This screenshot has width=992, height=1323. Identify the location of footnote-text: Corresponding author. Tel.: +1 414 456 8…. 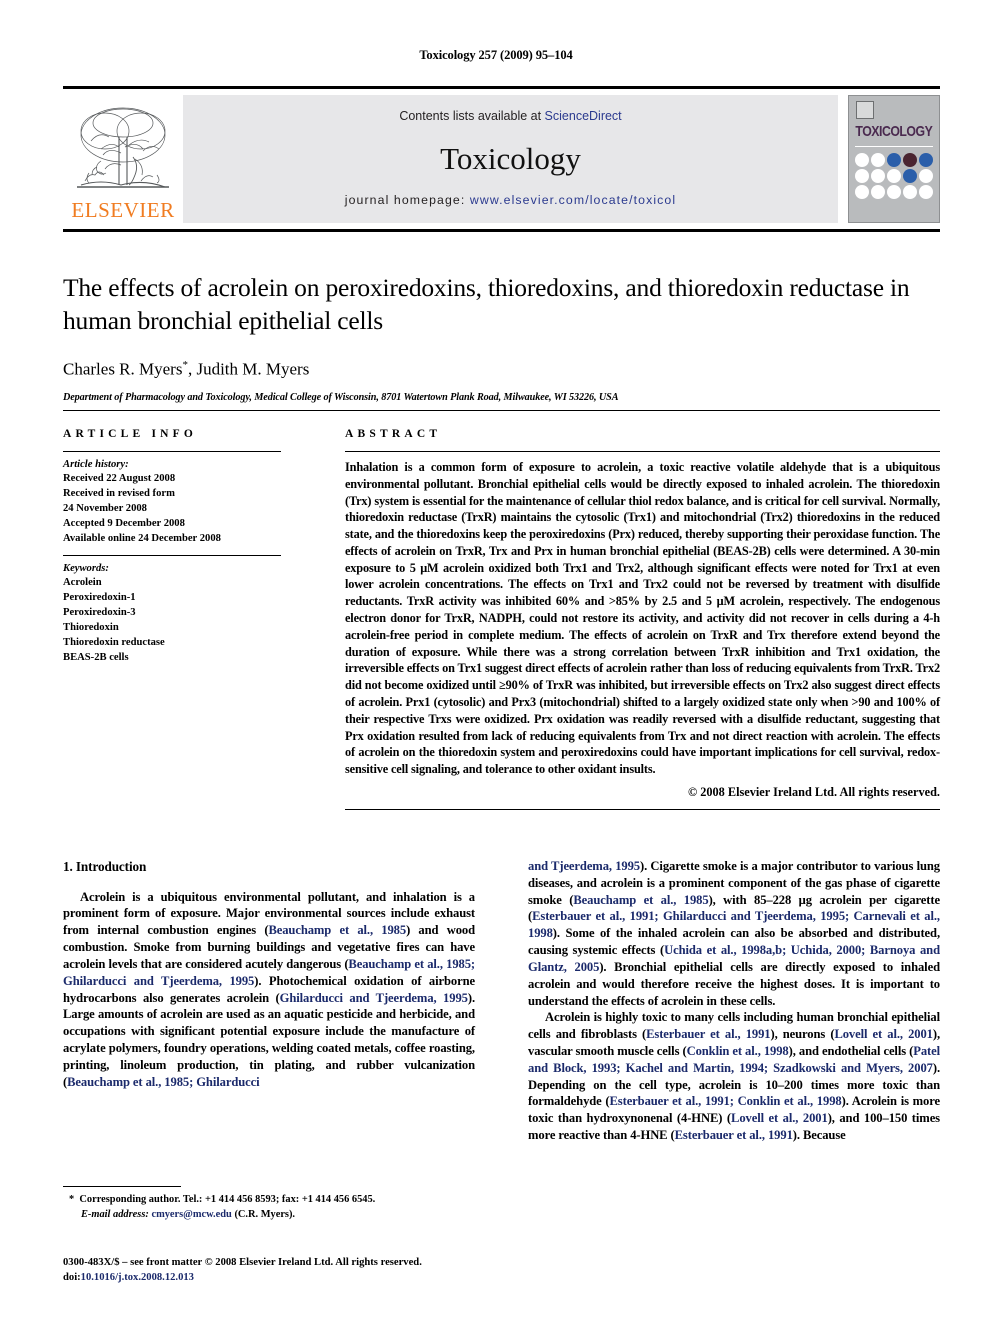
(227, 1199).